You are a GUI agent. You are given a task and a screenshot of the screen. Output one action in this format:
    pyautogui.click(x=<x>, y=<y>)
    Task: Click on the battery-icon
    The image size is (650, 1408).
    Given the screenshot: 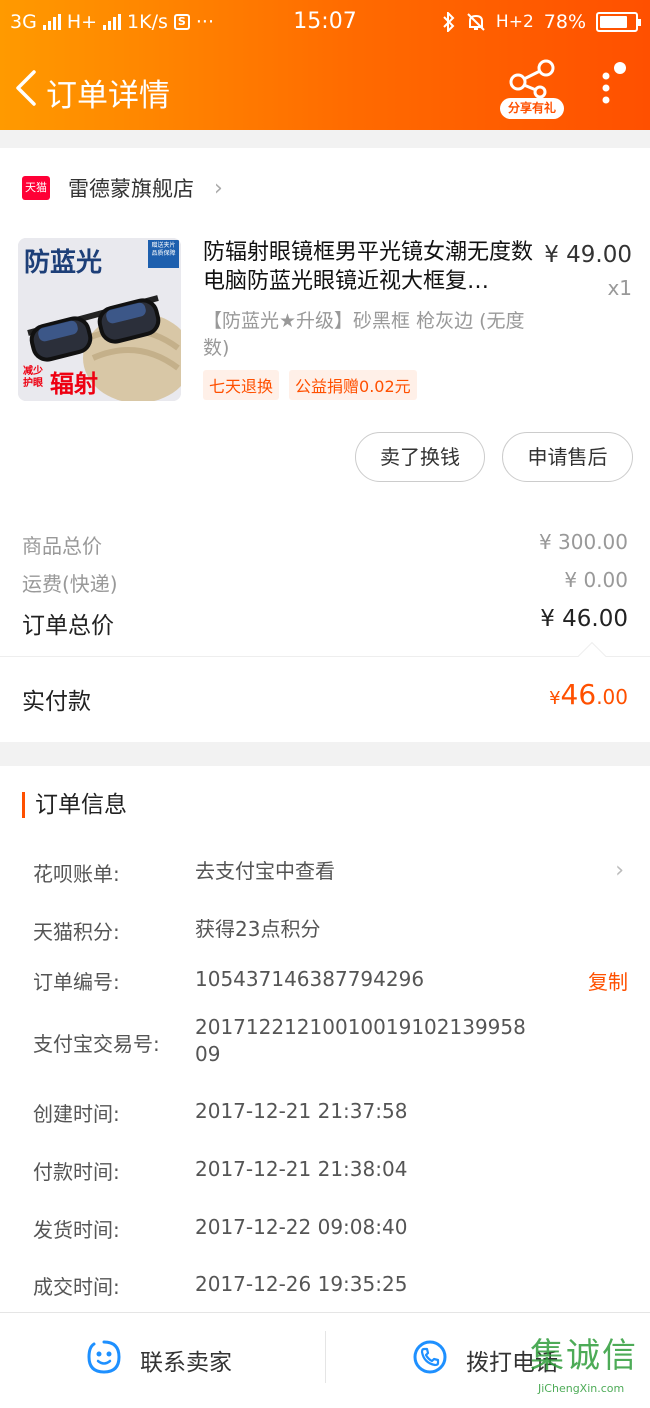 What is the action you would take?
    pyautogui.click(x=618, y=22)
    